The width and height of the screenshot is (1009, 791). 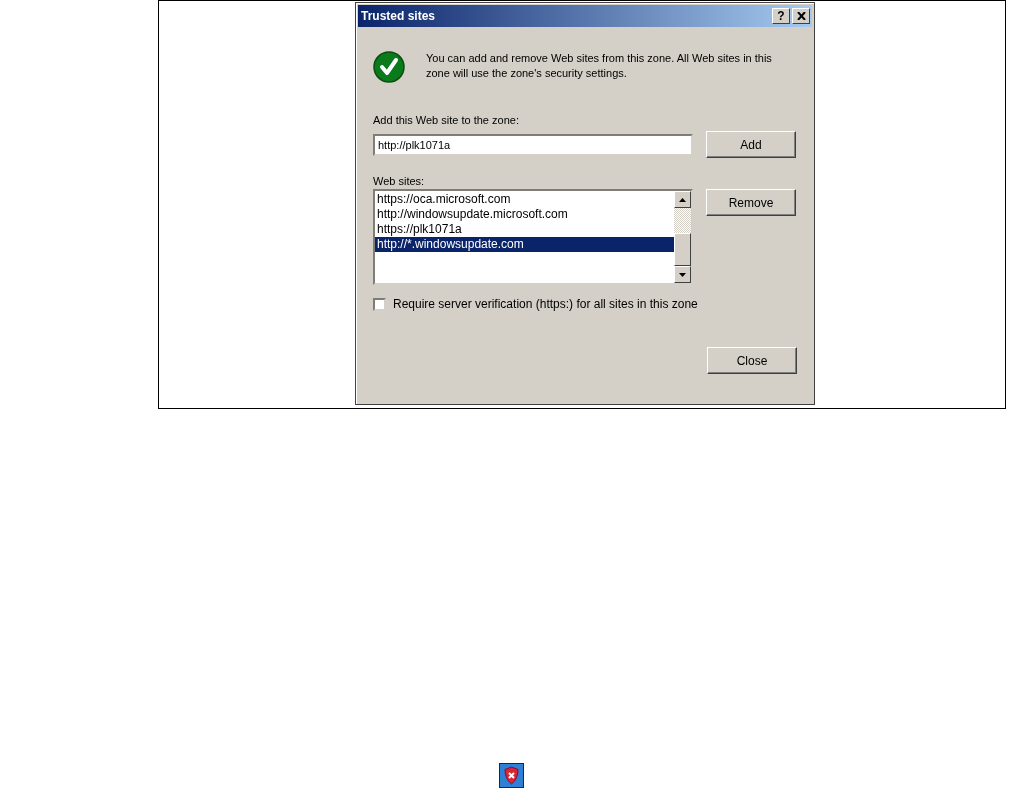 I want to click on site-list-item: https://plk1071a, so click(x=524, y=229).